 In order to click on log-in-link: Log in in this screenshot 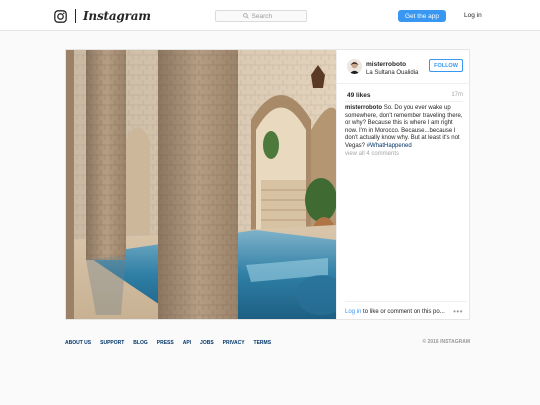, I will do `click(473, 15)`.